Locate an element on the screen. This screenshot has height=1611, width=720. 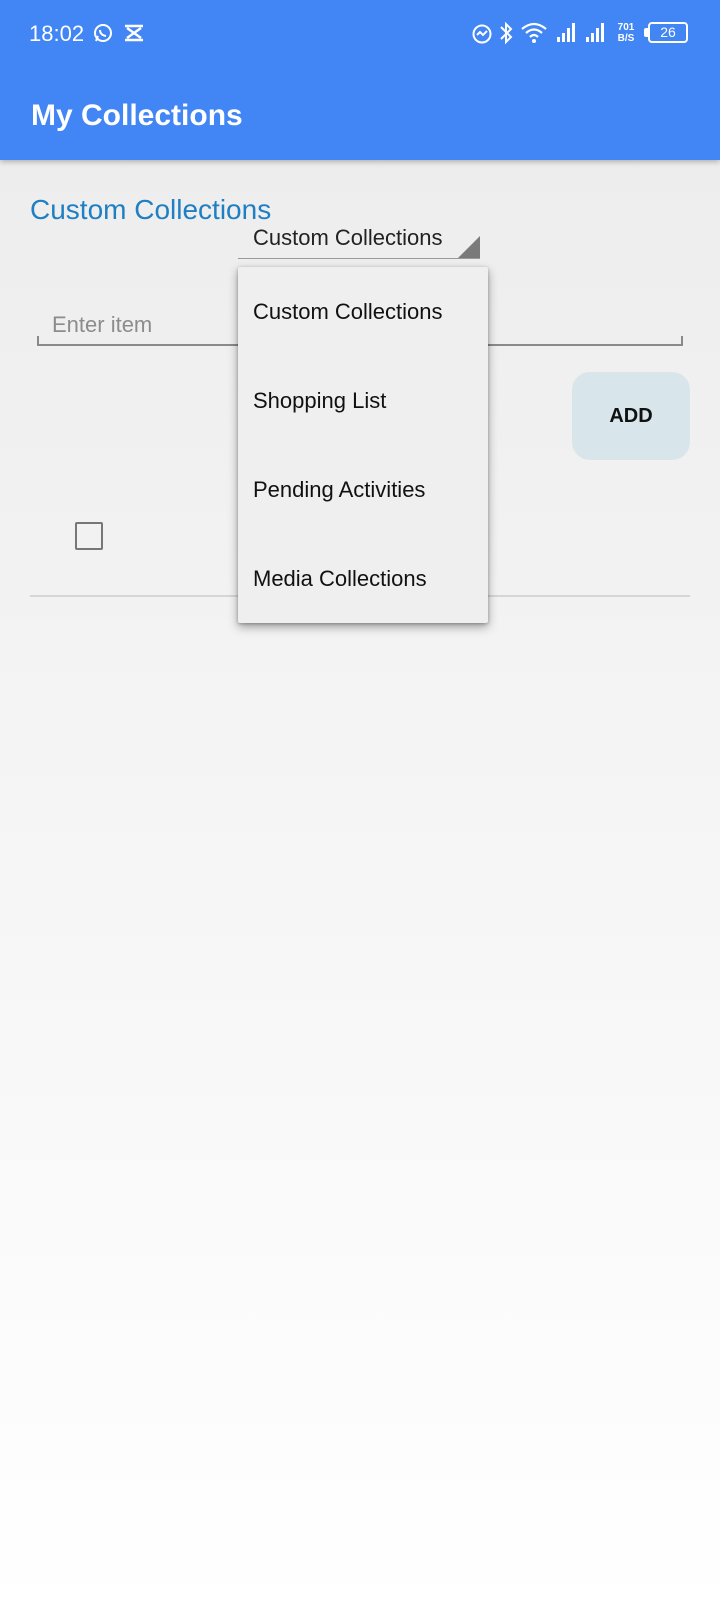
collection-spinner: Custom Collections is located at coordinates (348, 238).